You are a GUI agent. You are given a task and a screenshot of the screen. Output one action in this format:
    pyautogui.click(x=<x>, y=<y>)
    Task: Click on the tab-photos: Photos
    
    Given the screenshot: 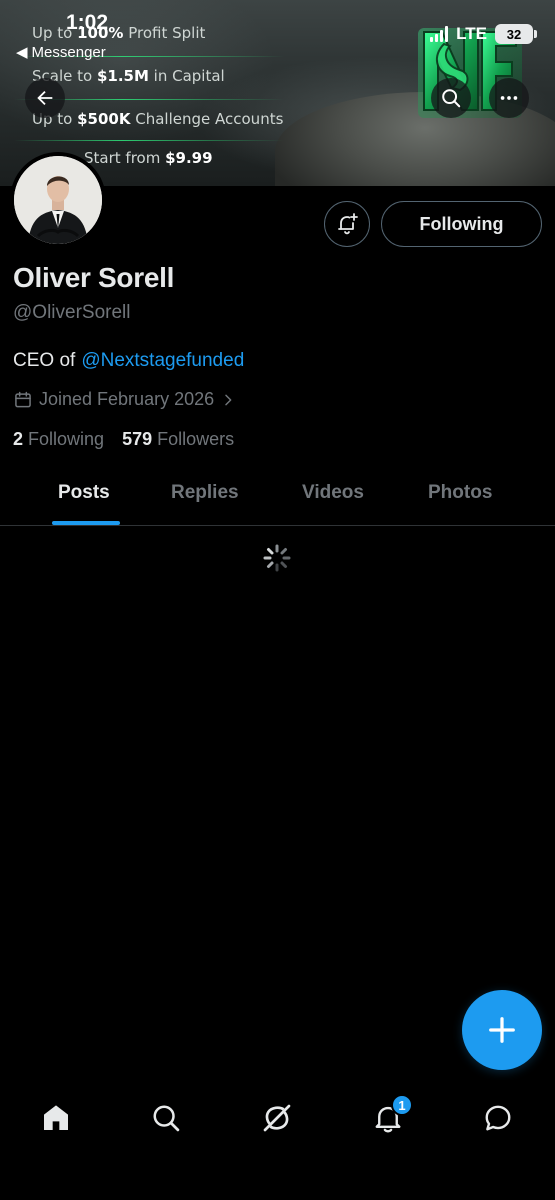 What is the action you would take?
    pyautogui.click(x=460, y=493)
    